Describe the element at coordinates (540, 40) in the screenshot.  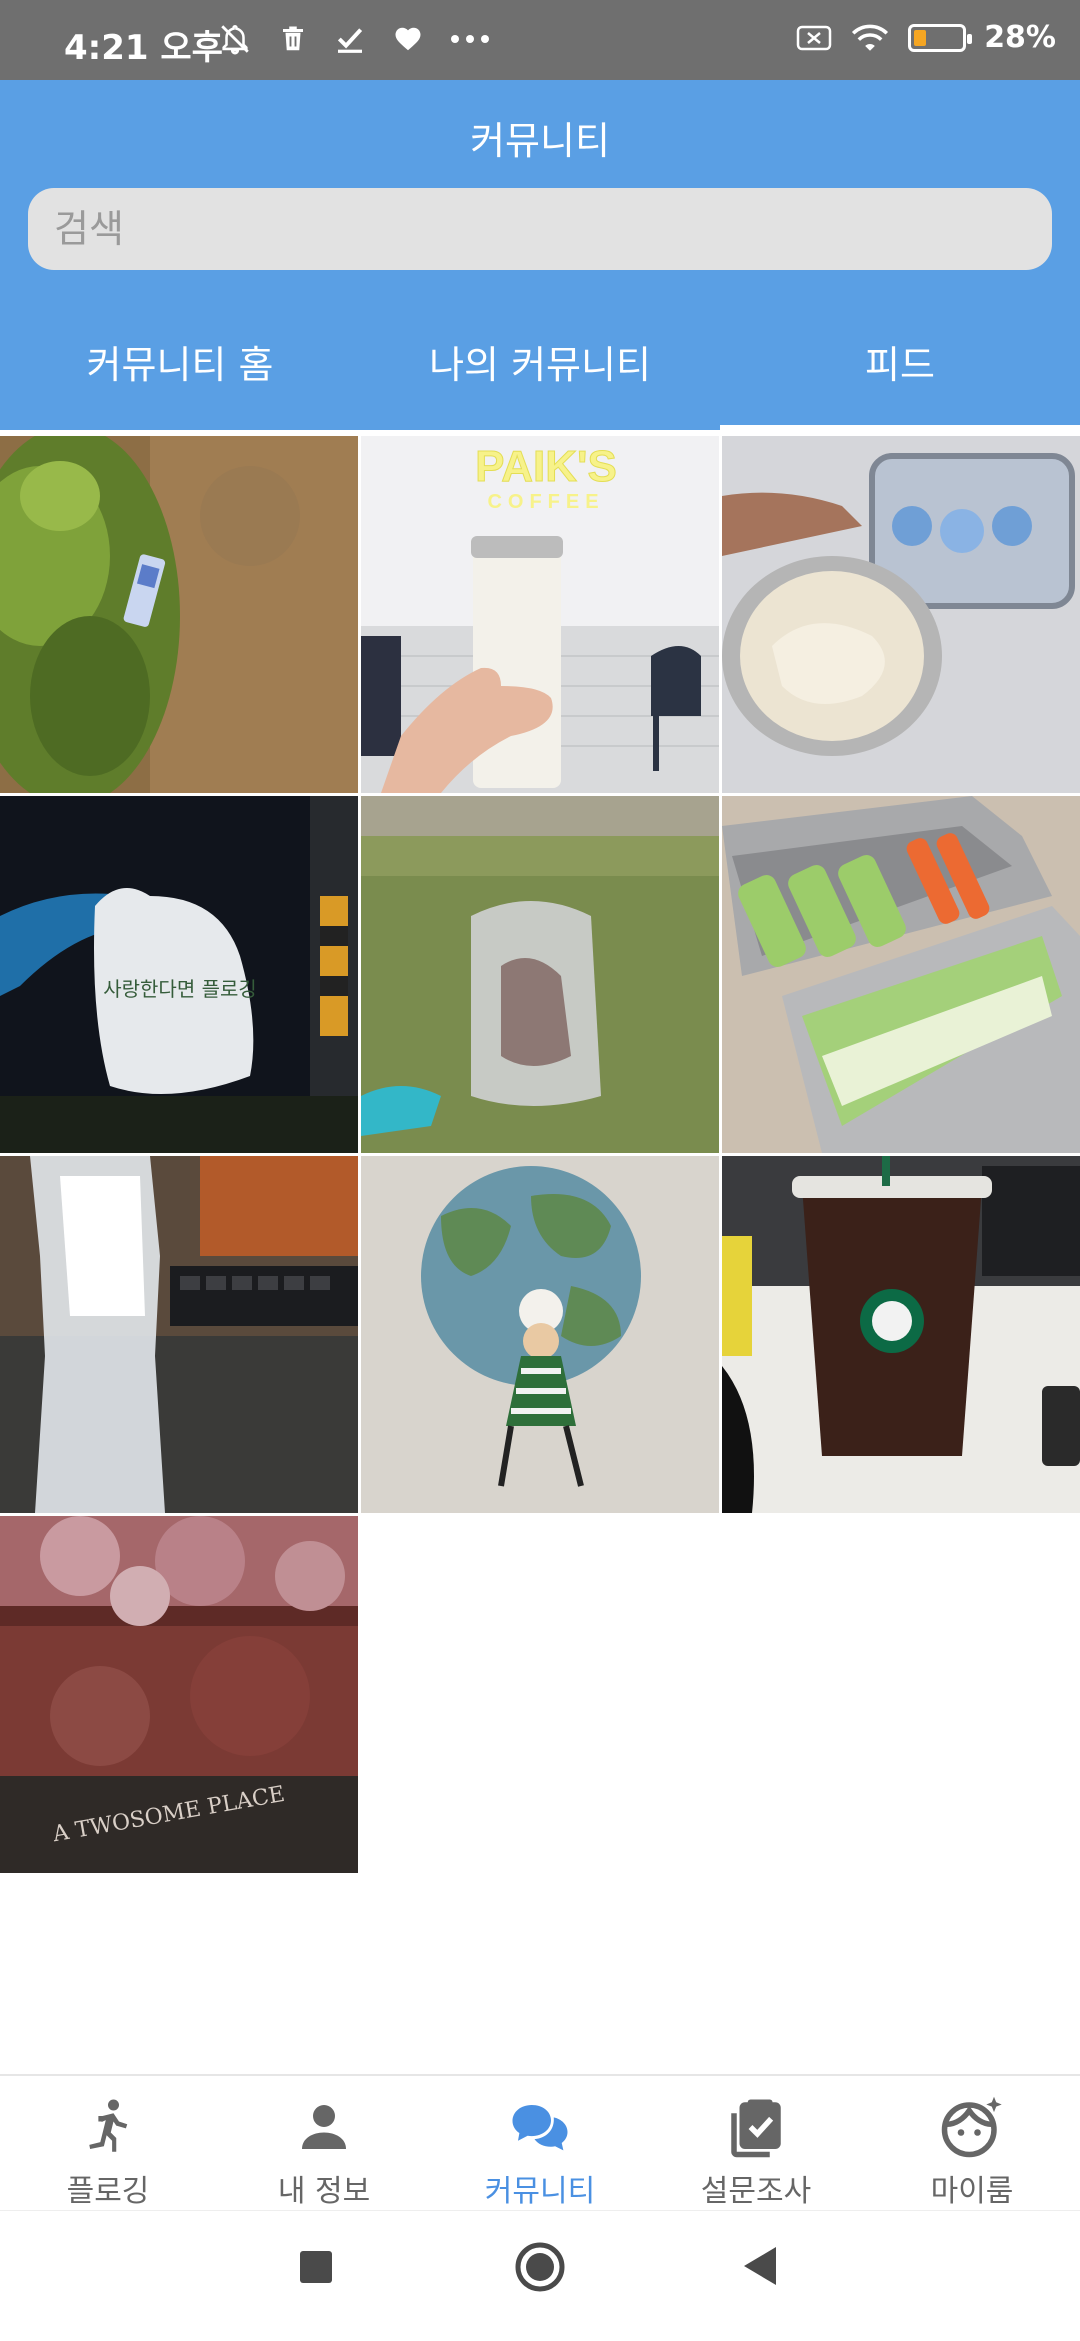
I see `status-bar: 4:21 오후 28%` at that location.